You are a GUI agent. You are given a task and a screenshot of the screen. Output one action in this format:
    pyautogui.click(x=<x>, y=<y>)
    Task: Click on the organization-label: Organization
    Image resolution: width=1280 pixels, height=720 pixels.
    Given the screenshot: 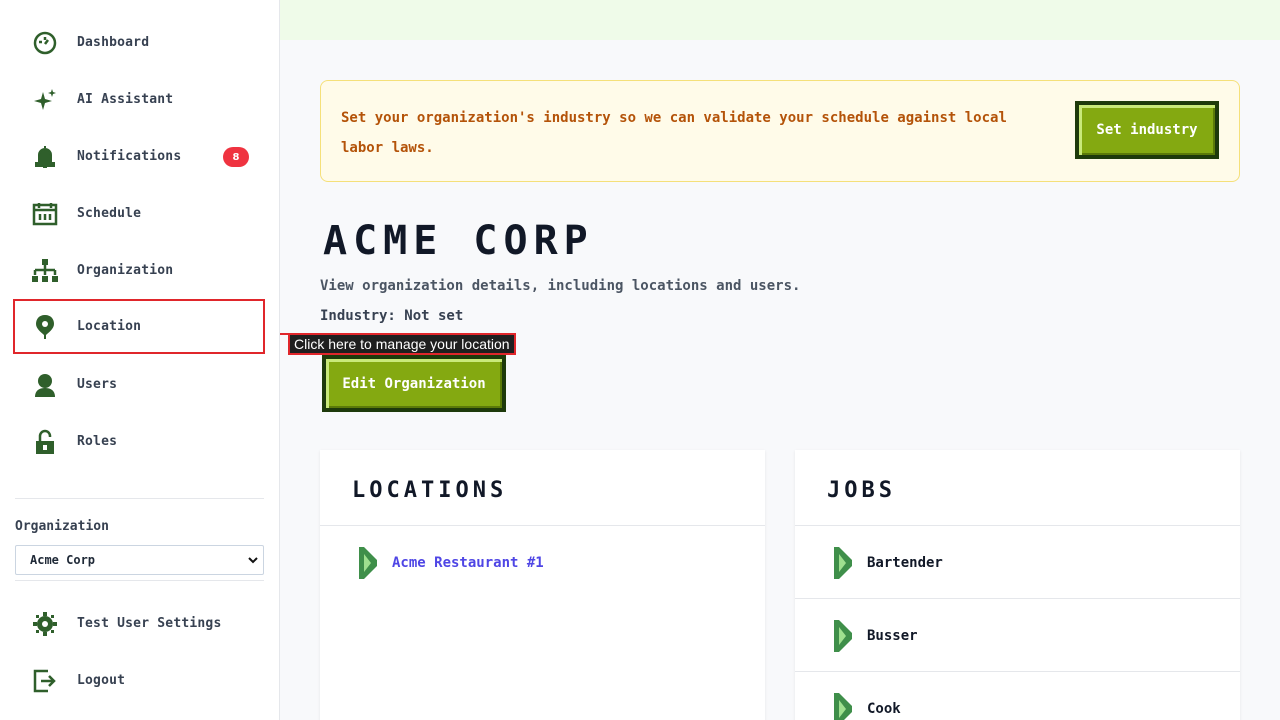 What is the action you would take?
    pyautogui.click(x=62, y=526)
    